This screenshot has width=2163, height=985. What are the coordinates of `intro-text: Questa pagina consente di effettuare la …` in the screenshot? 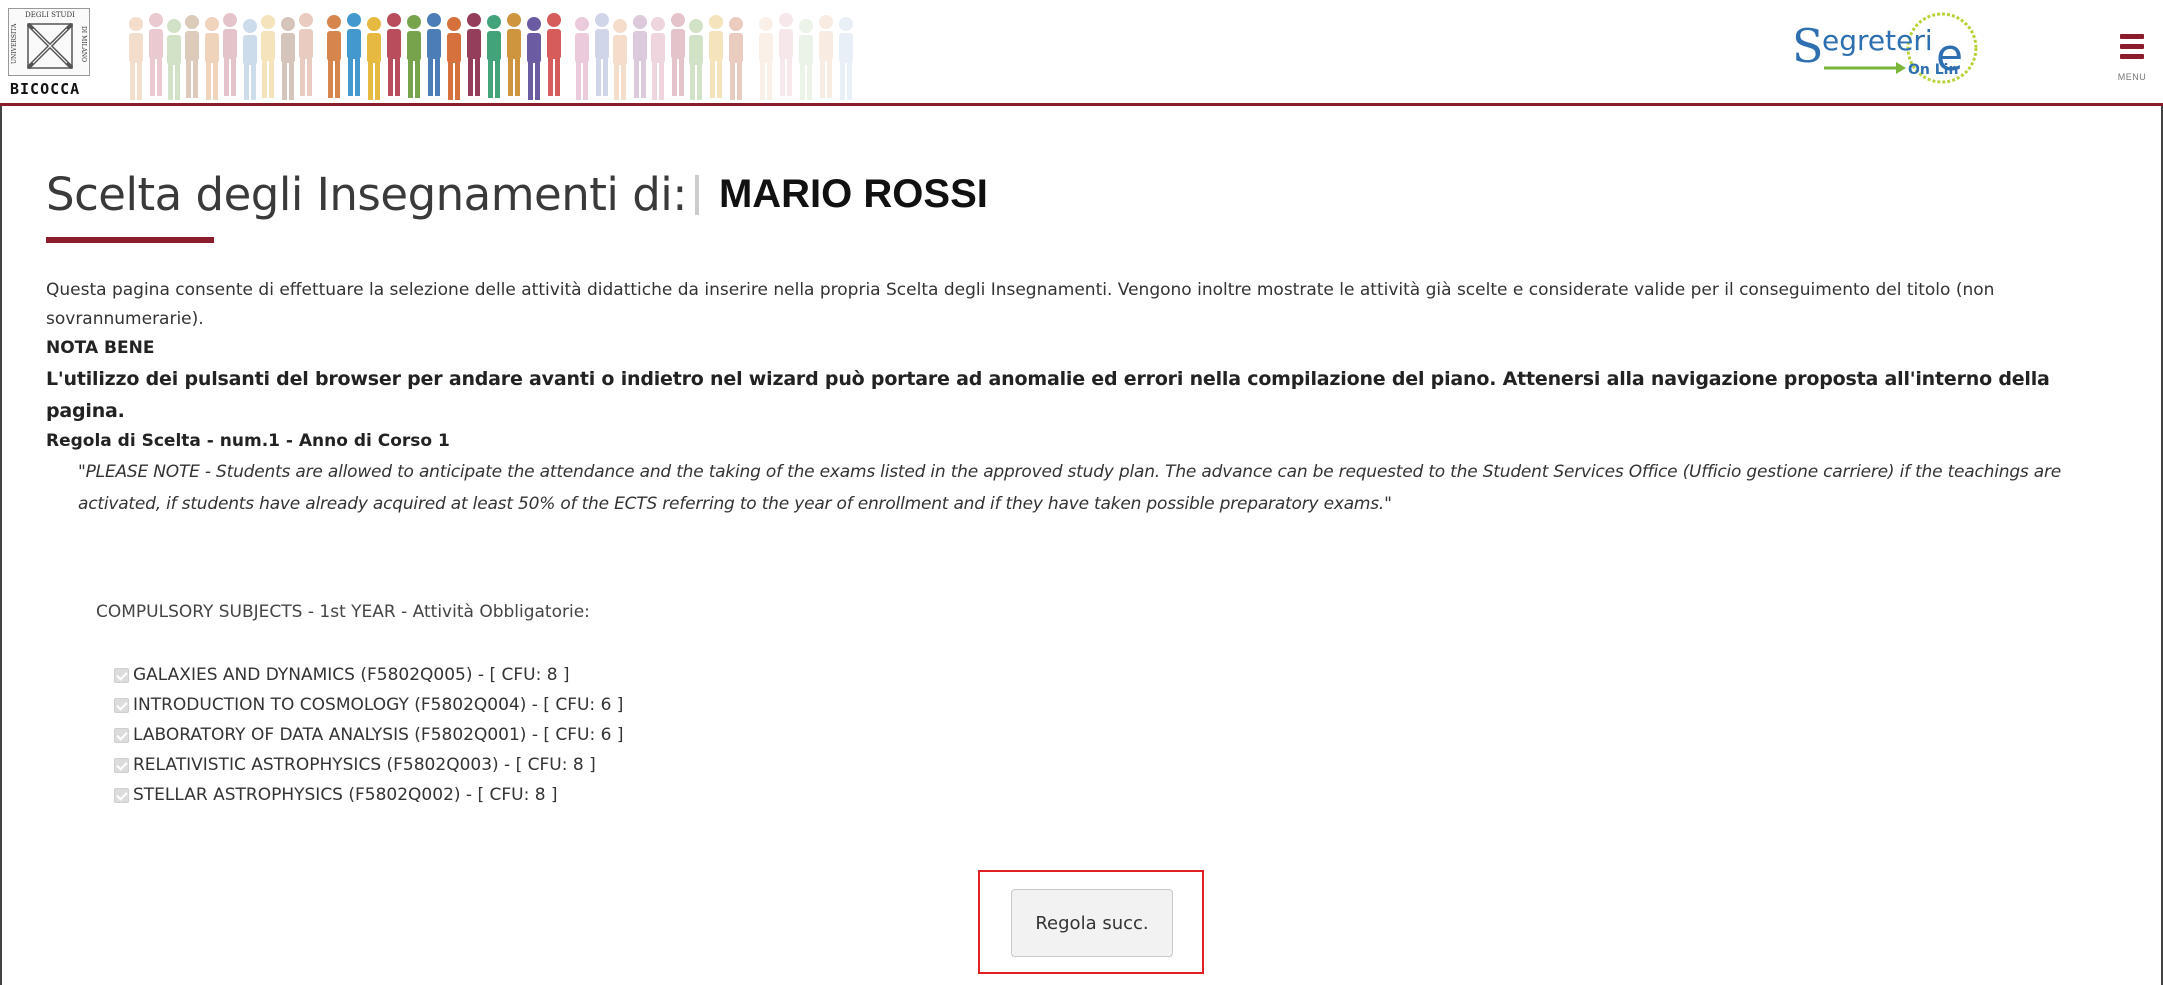 It's located at (1020, 304).